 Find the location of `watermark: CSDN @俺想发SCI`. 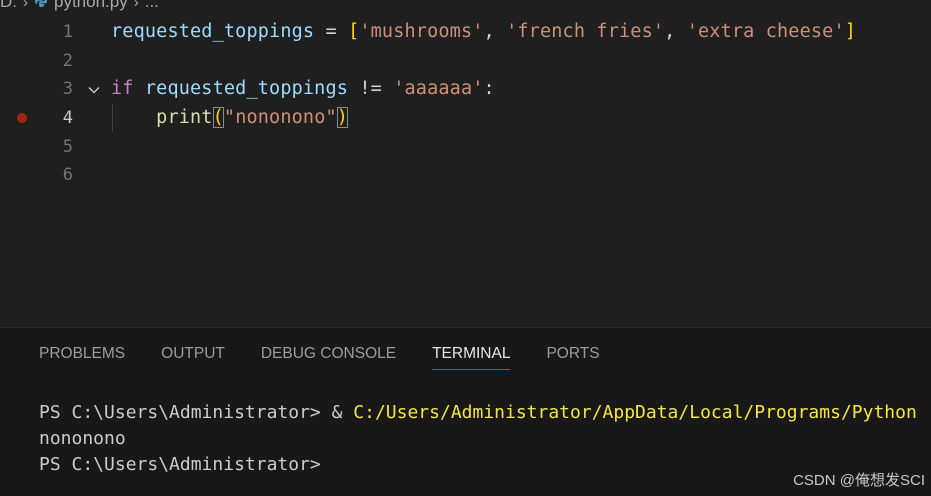

watermark: CSDN @俺想发SCI is located at coordinates (859, 480).